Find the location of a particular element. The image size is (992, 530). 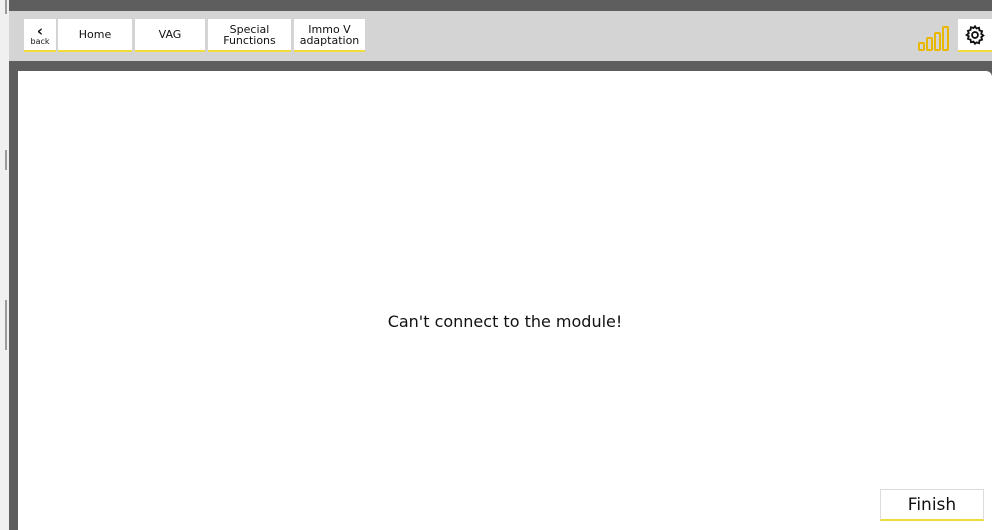

gear-icon is located at coordinates (975, 34).